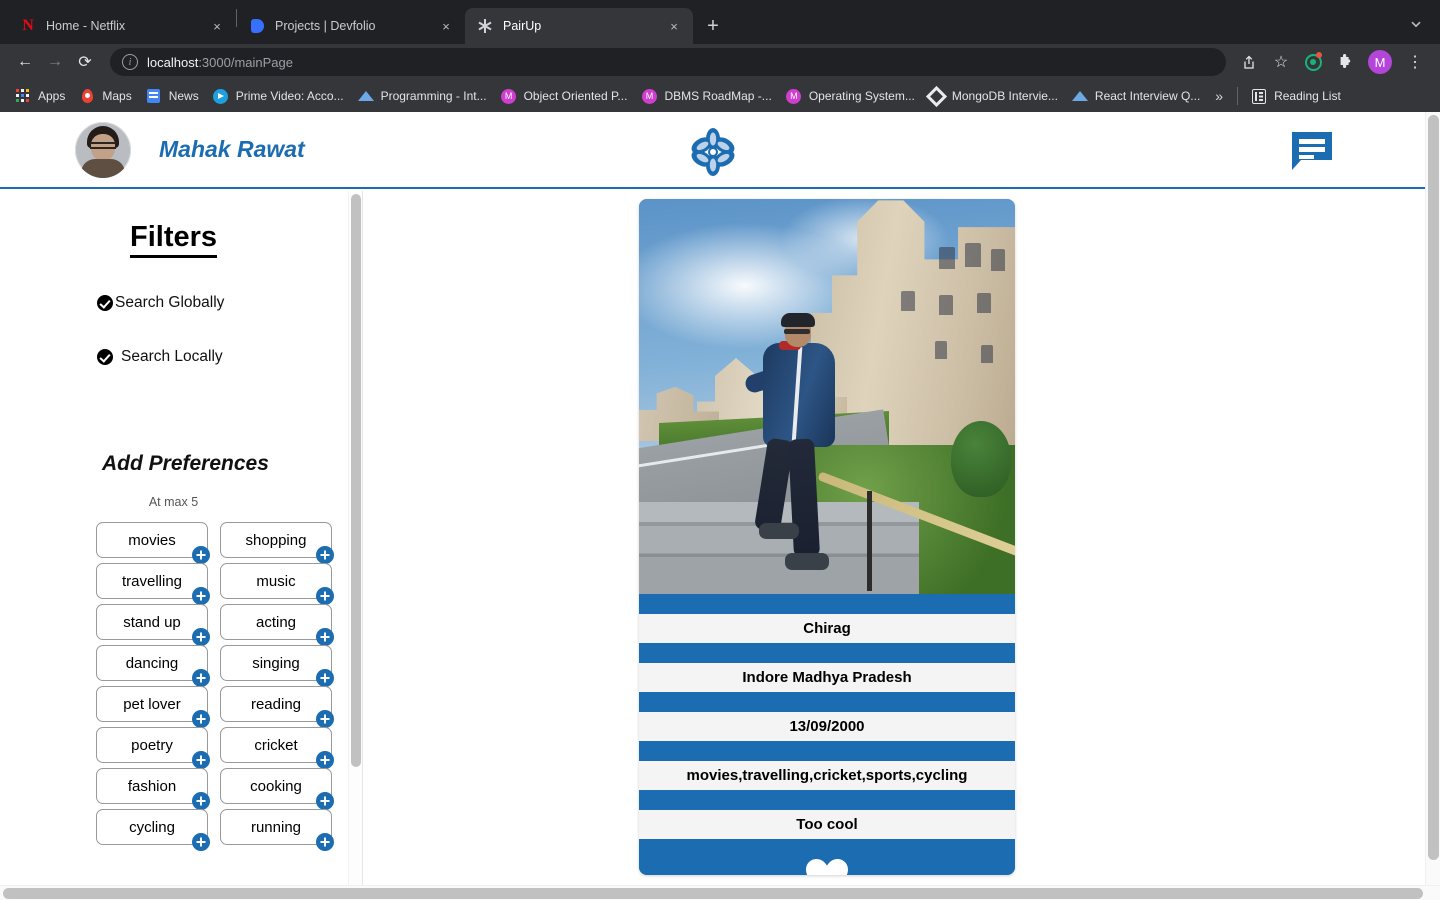 Image resolution: width=1440 pixels, height=900 pixels. I want to click on preference-chip: poetry, so click(153, 748).